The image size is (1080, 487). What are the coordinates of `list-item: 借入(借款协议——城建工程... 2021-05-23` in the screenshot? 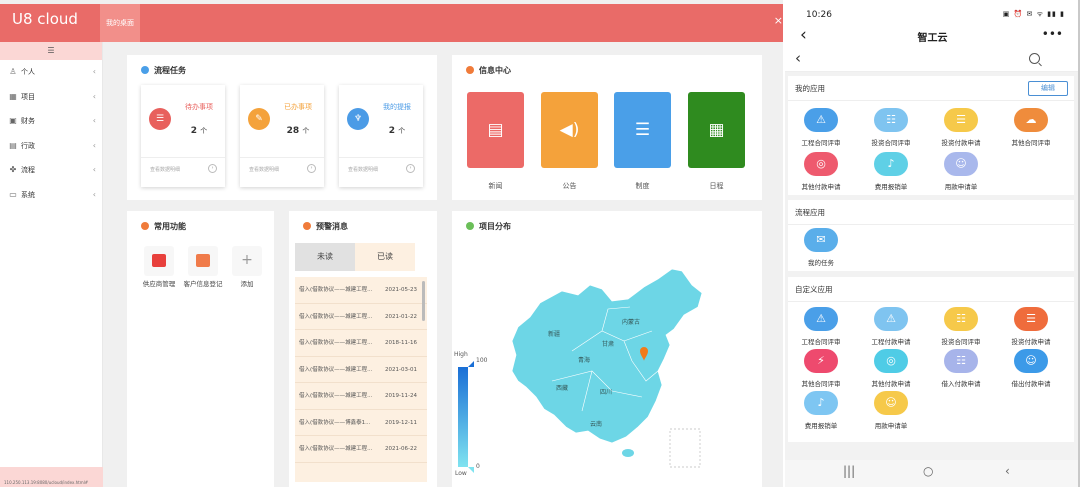 It's located at (361, 290).